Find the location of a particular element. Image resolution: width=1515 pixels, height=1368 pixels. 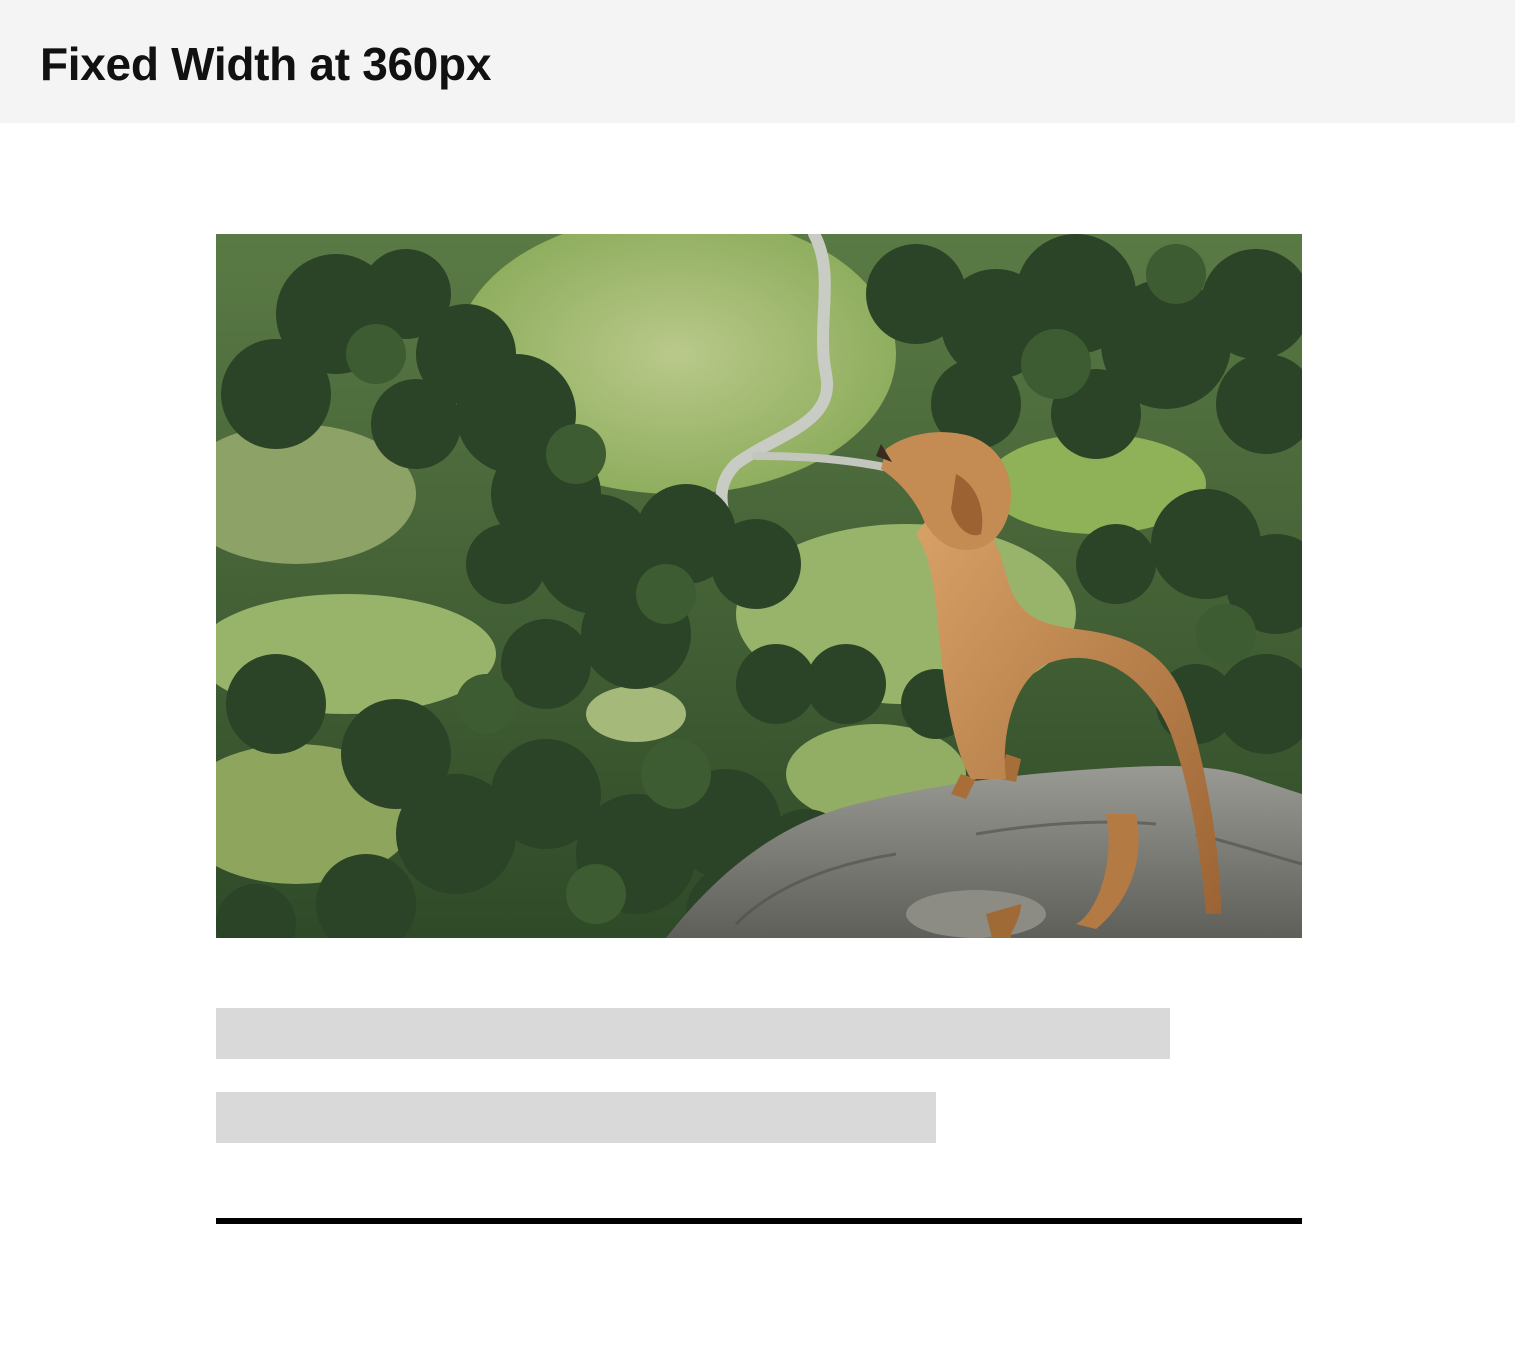

page-title: Fixed Width at 360px is located at coordinates (266, 64).